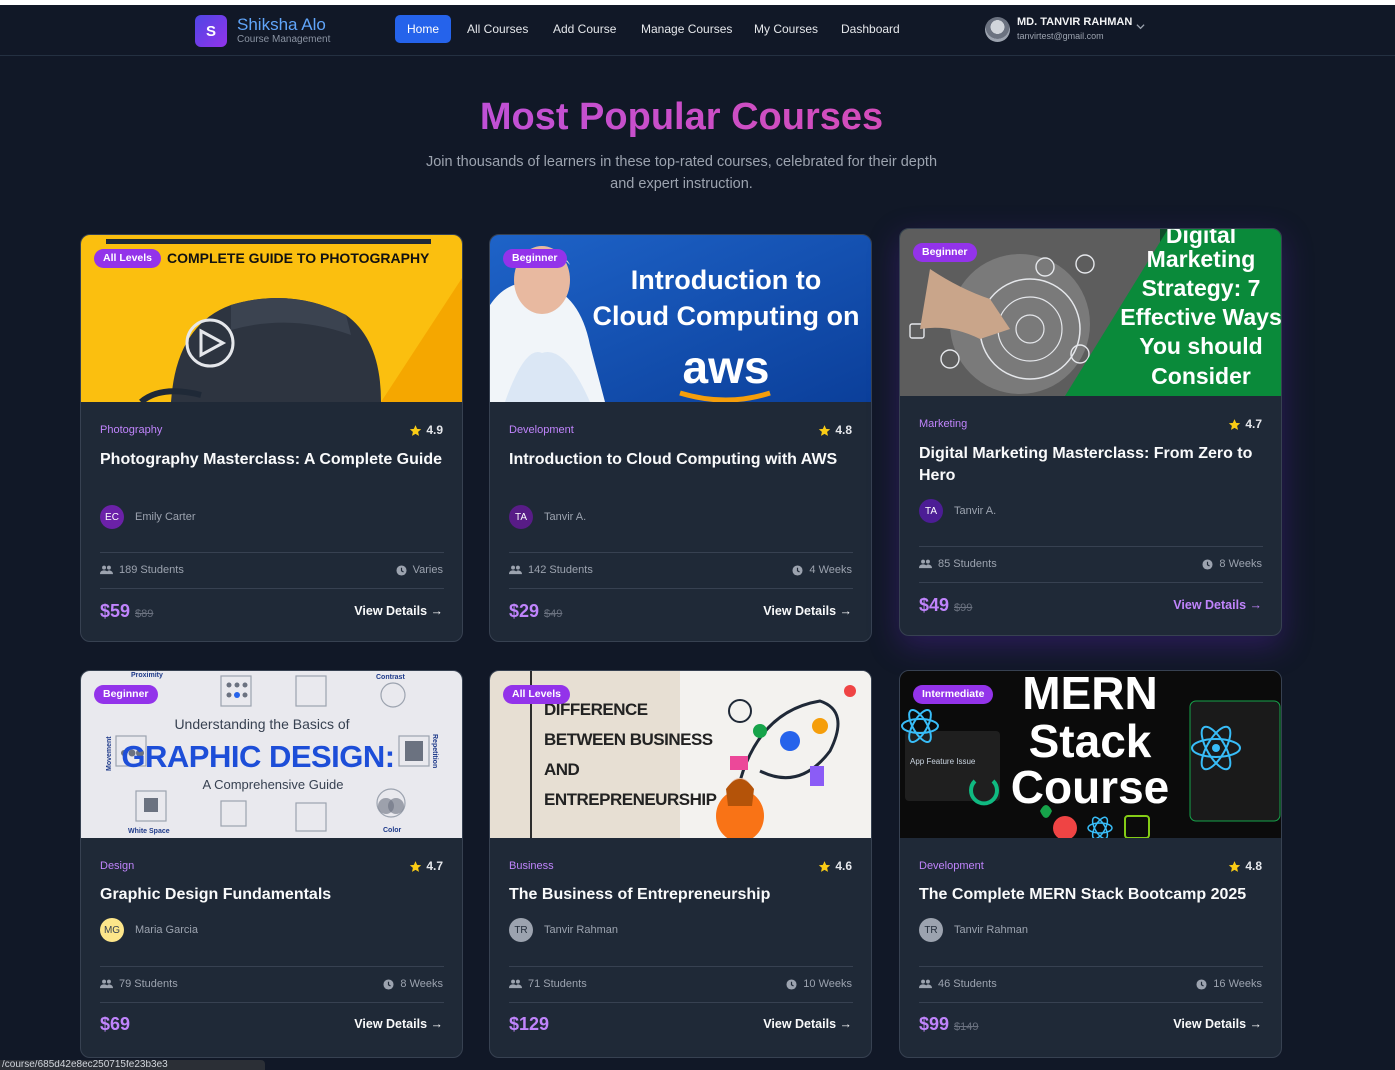 Image resolution: width=1395 pixels, height=1070 pixels. I want to click on thumb-design-sub: A Comprehensive Guide, so click(273, 784).